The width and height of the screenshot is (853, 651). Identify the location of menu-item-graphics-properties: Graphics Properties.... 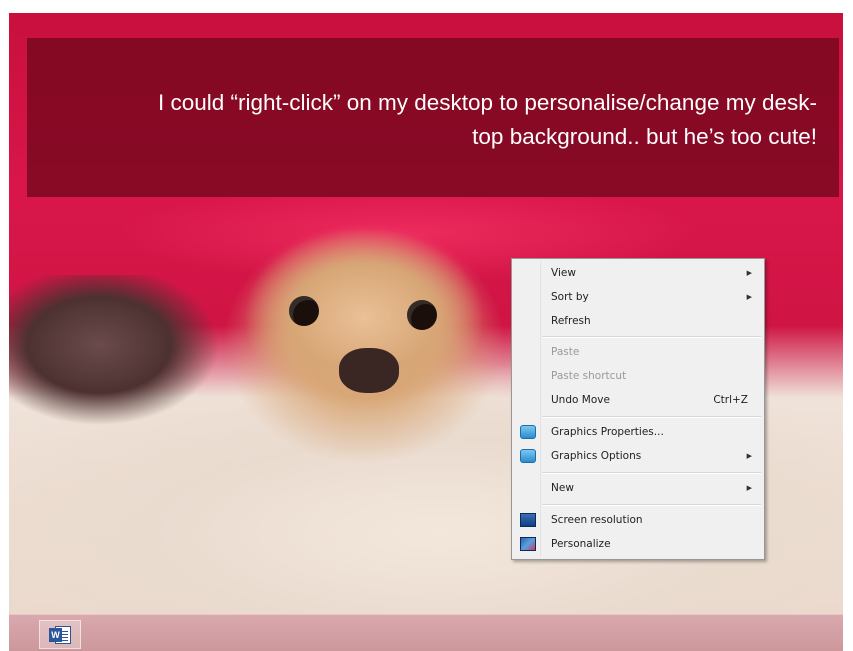
(638, 432).